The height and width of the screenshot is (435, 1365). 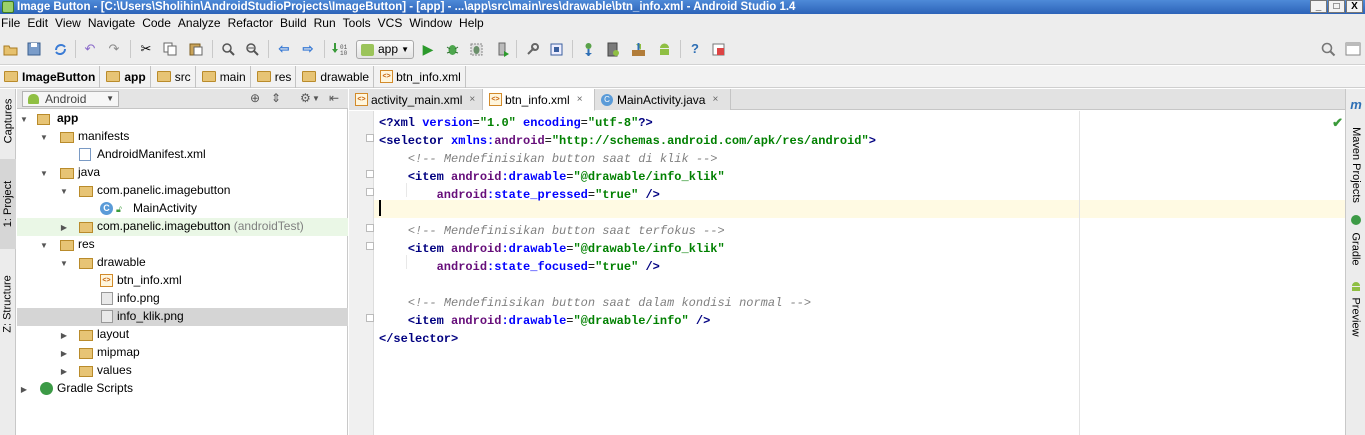 I want to click on menu-tools: Tools, so click(x=358, y=23).